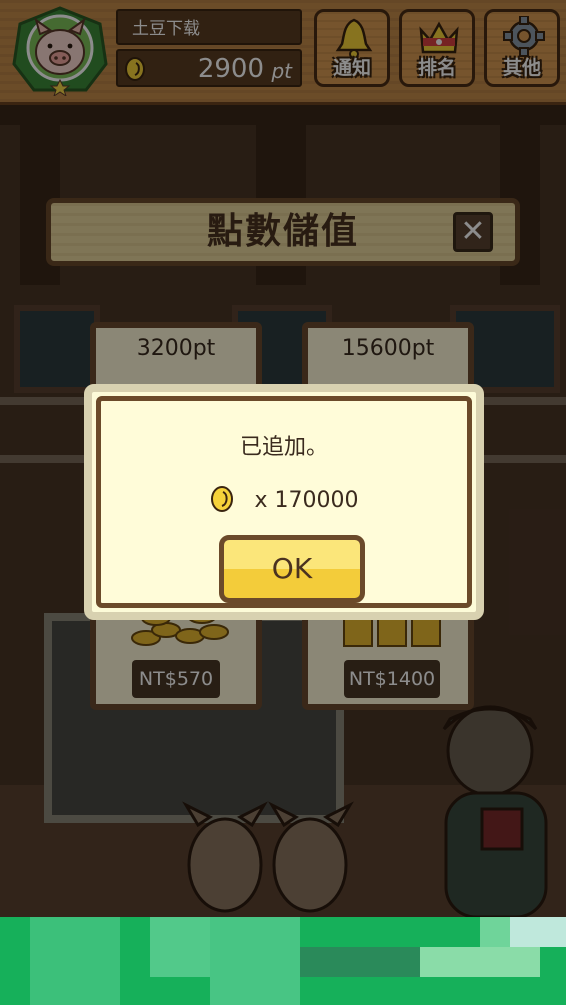  Describe the element at coordinates (283, 447) in the screenshot. I see `dialog-message: 已追加。` at that location.